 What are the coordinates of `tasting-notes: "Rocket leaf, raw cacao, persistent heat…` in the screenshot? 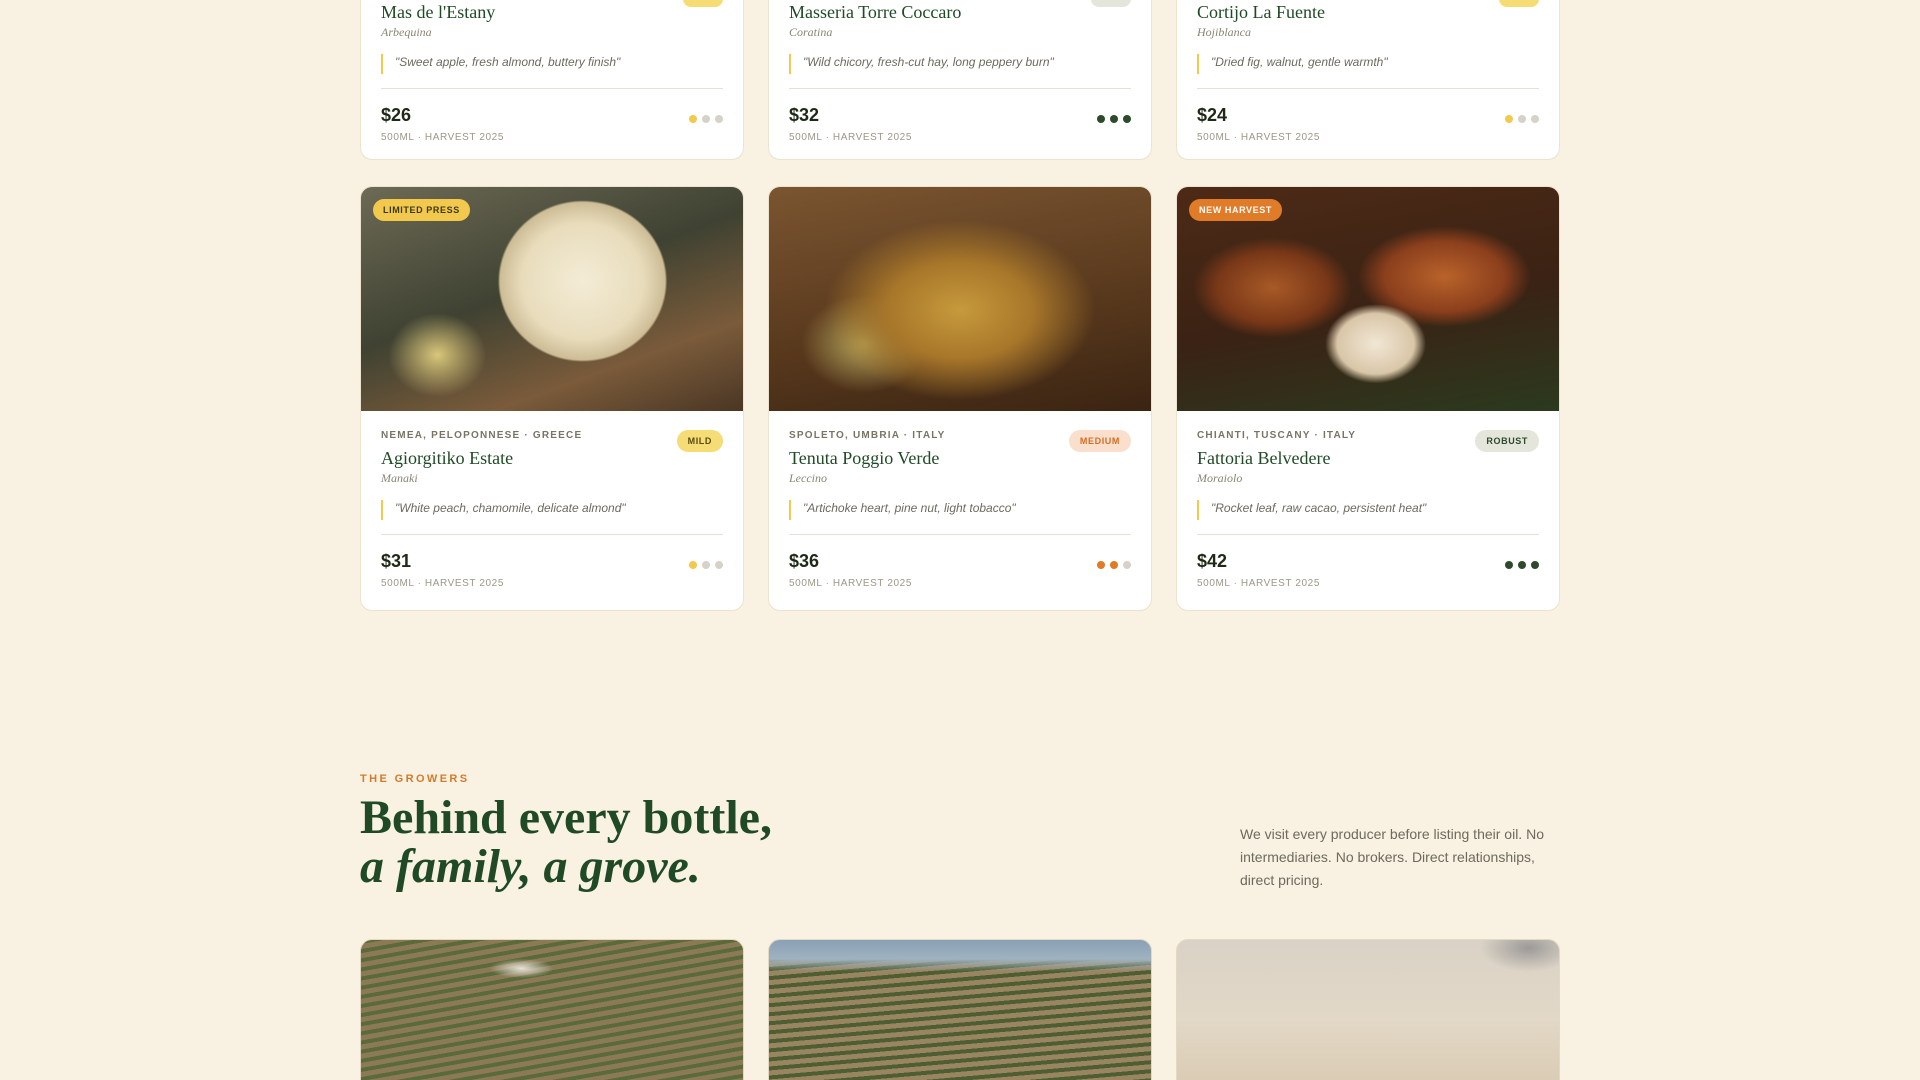 It's located at (1368, 510).